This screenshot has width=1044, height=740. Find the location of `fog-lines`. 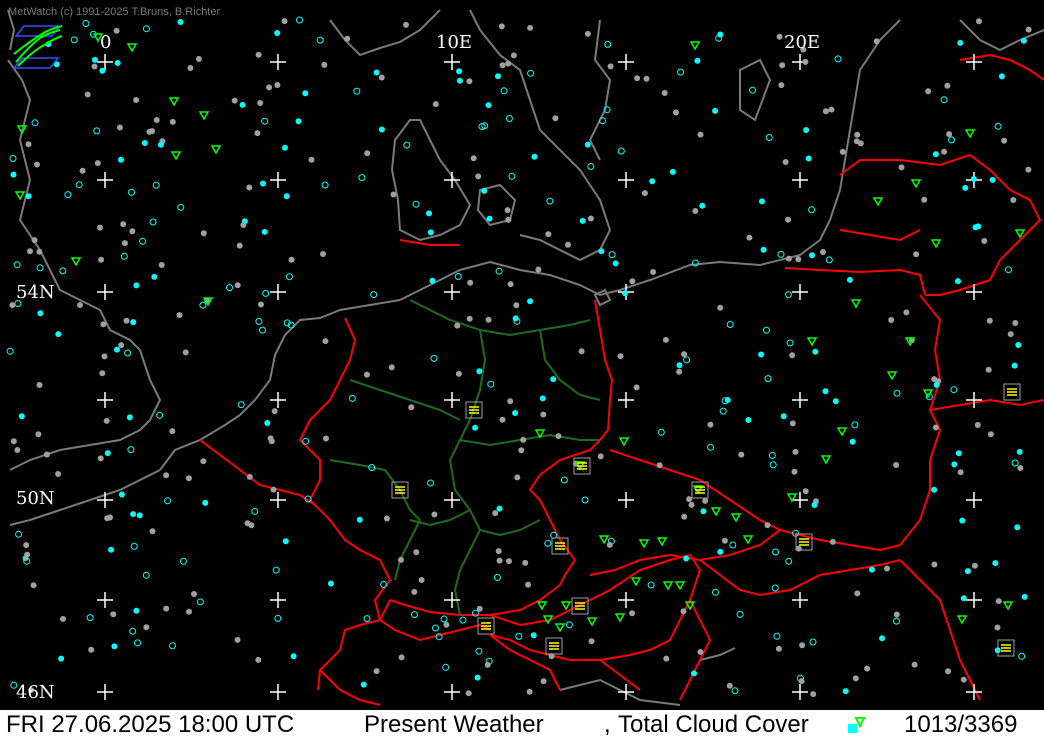

fog-lines is located at coordinates (700, 490).